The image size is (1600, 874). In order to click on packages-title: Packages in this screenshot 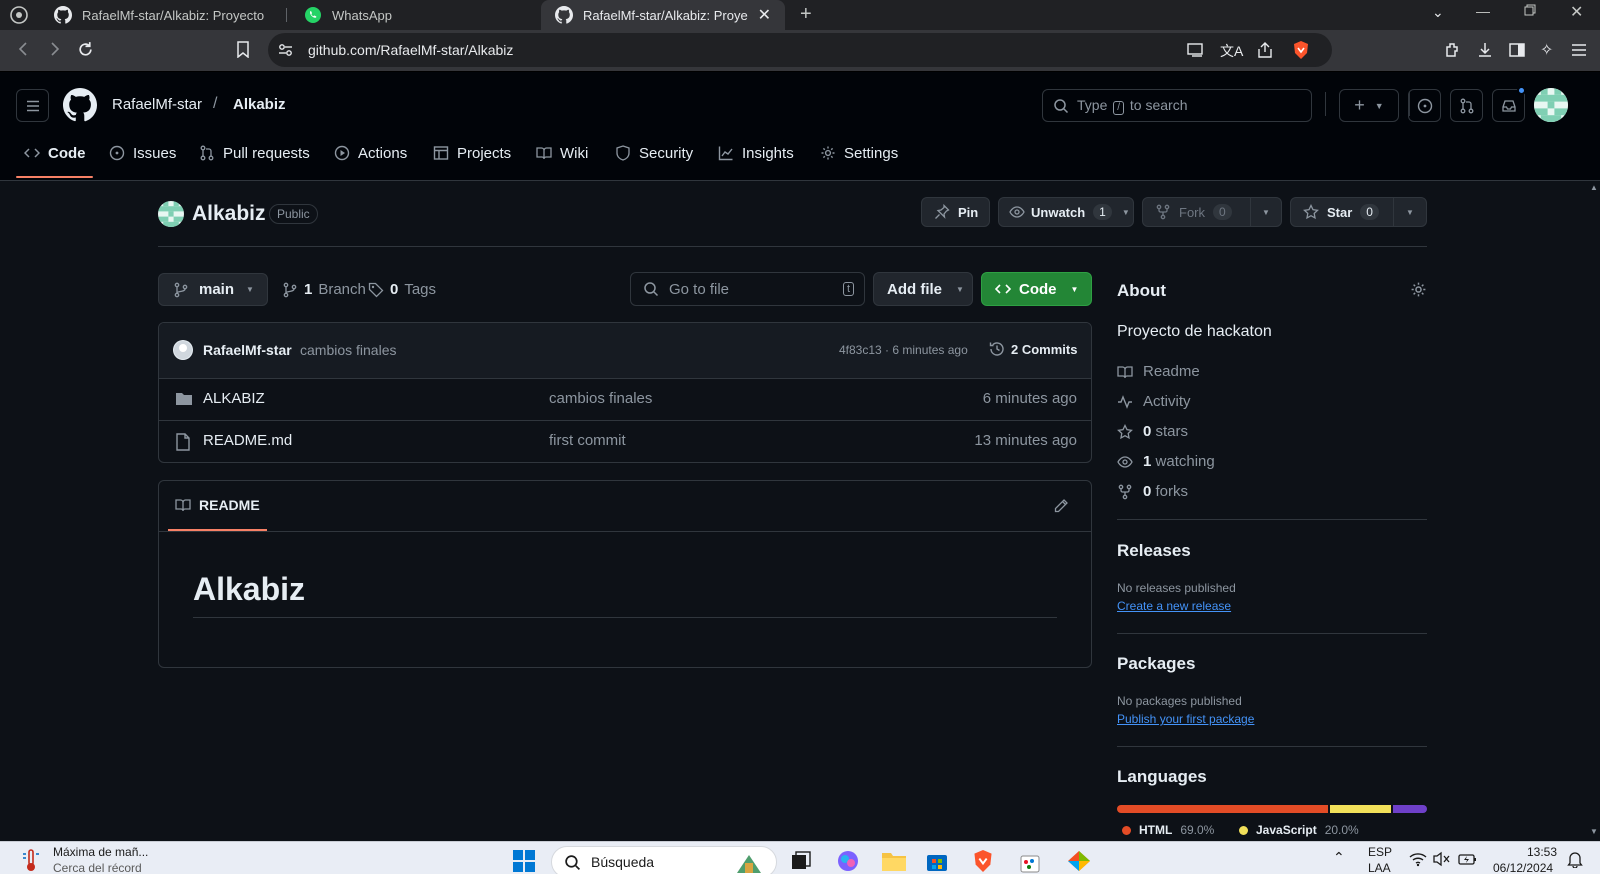, I will do `click(1156, 664)`.